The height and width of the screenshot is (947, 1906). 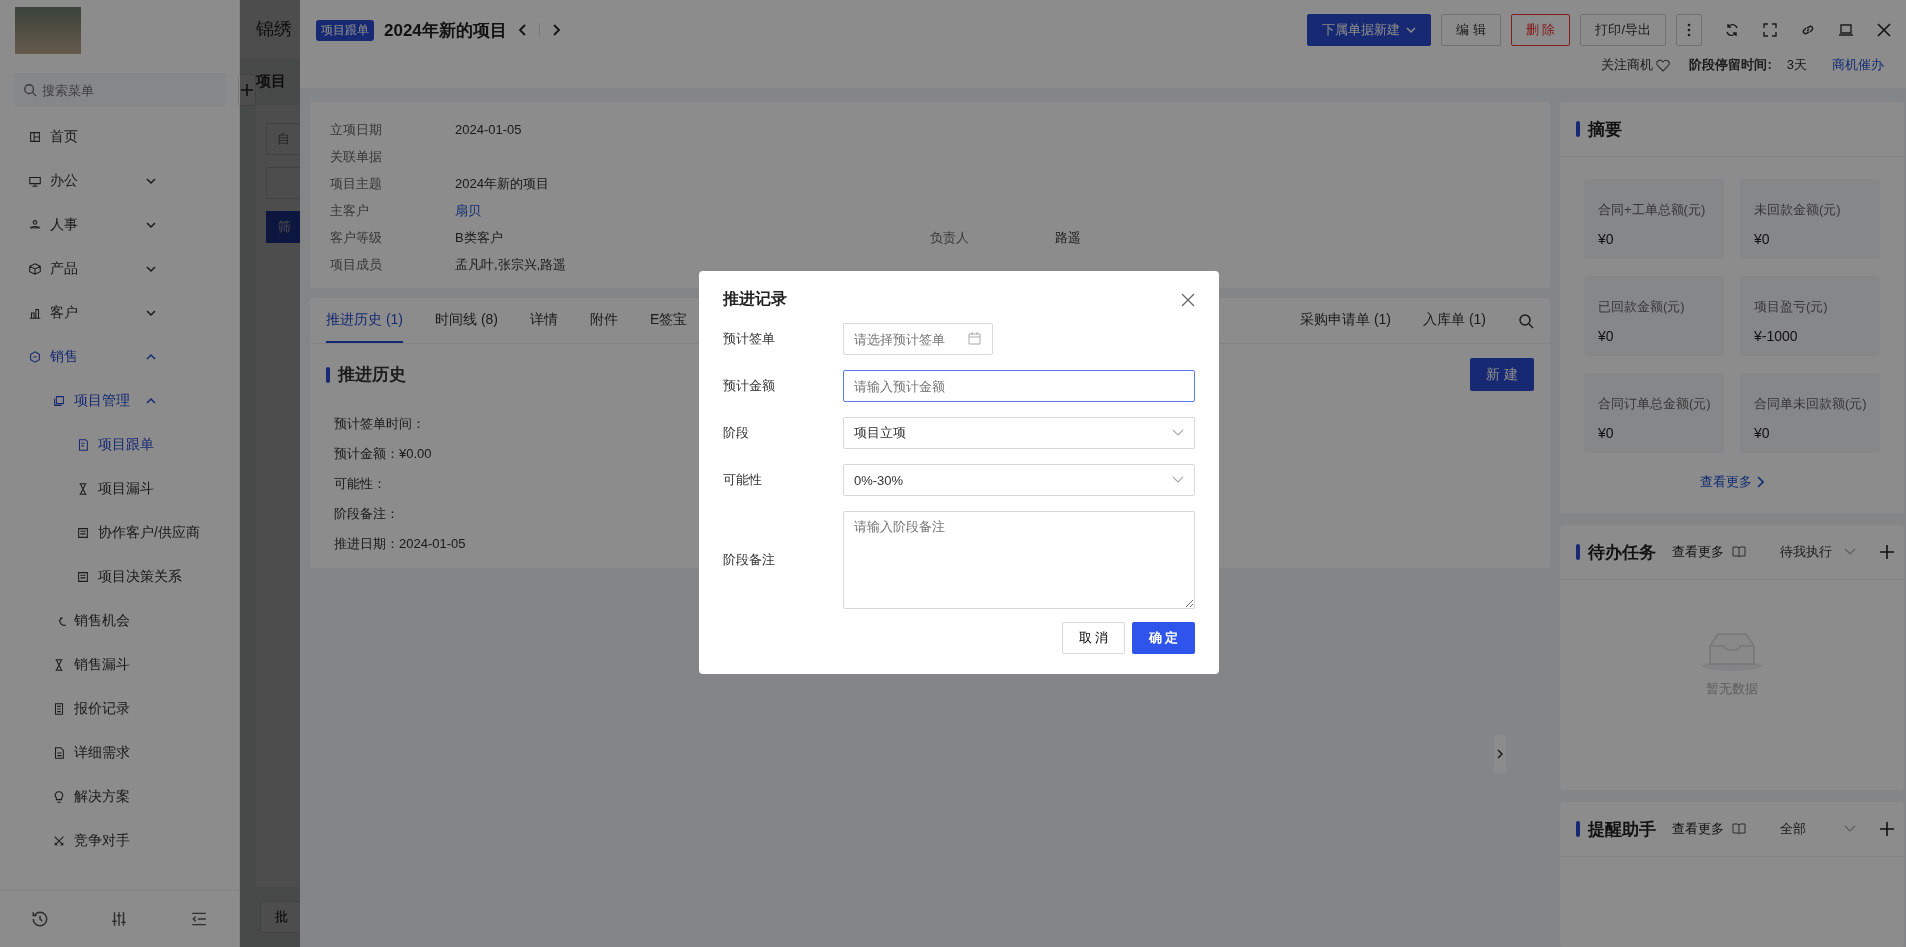 What do you see at coordinates (383, 454) in the screenshot?
I see `record-line: 预计金额：¥0.00` at bounding box center [383, 454].